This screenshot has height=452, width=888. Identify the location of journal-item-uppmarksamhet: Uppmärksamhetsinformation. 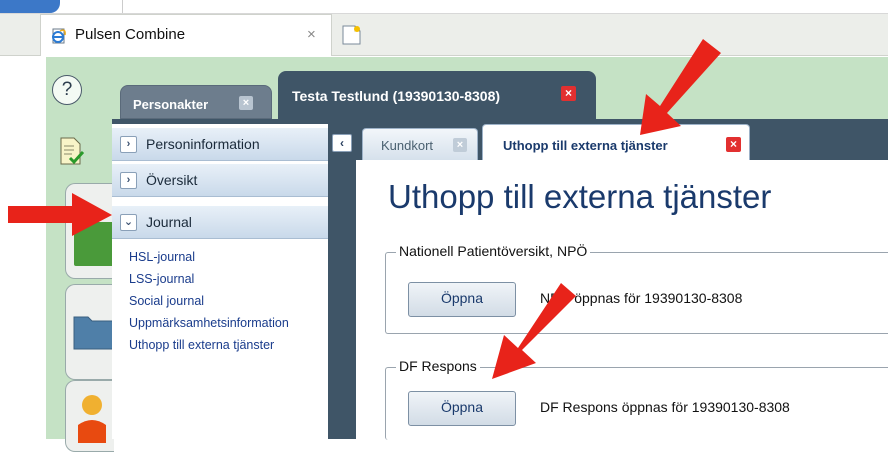
(209, 323).